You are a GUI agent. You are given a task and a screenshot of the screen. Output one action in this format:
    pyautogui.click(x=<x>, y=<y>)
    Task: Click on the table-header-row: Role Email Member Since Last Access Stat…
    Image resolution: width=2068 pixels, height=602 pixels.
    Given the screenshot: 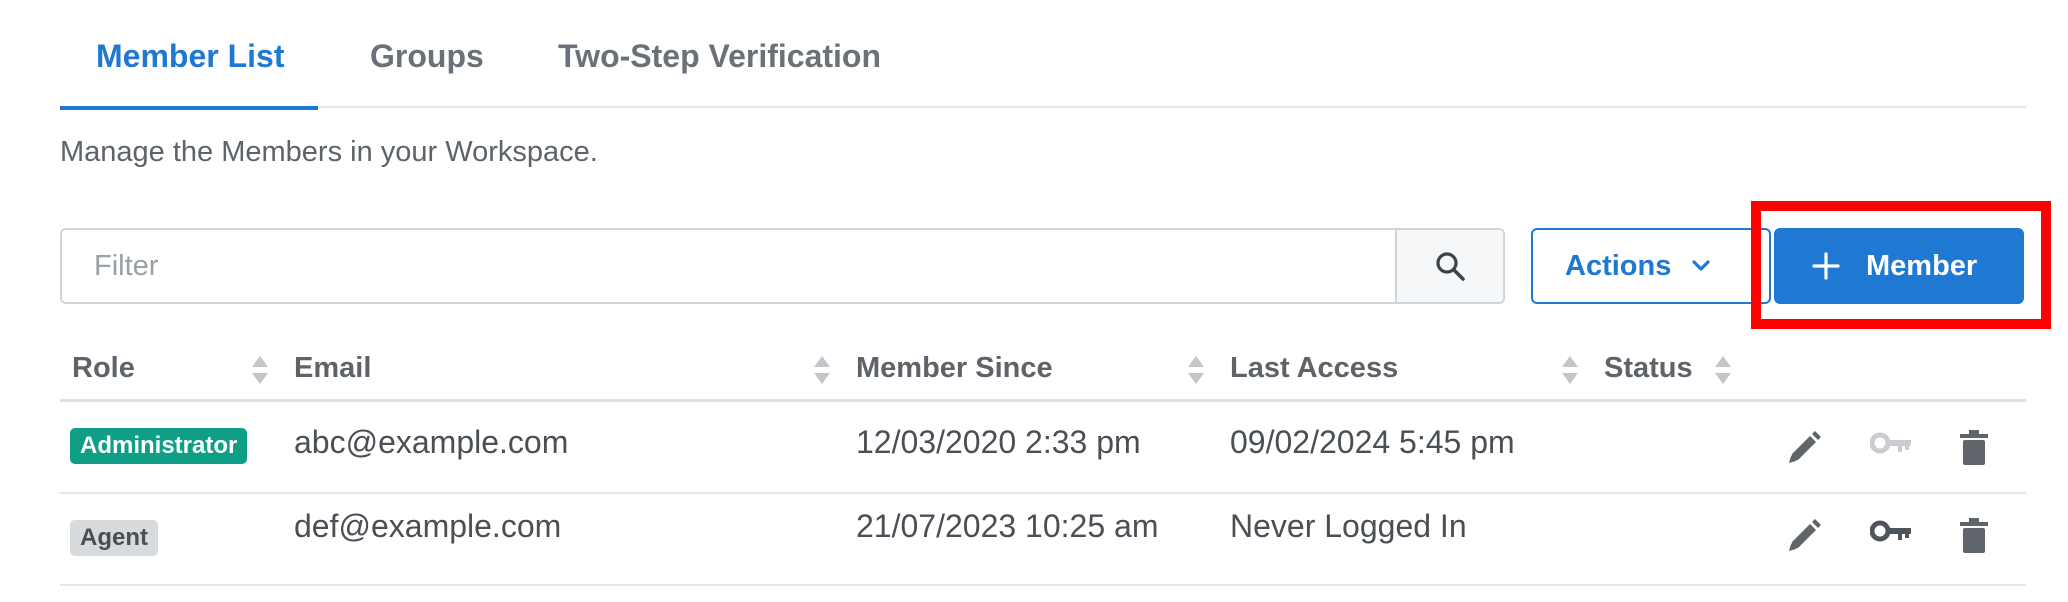 What is the action you would take?
    pyautogui.click(x=1043, y=370)
    